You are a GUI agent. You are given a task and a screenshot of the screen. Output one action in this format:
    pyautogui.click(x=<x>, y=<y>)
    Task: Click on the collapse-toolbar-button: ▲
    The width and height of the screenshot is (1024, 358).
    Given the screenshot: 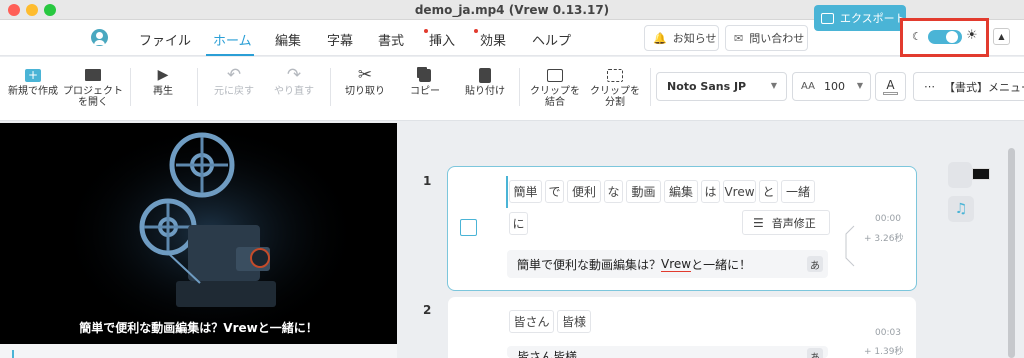 What is the action you would take?
    pyautogui.click(x=1001, y=36)
    